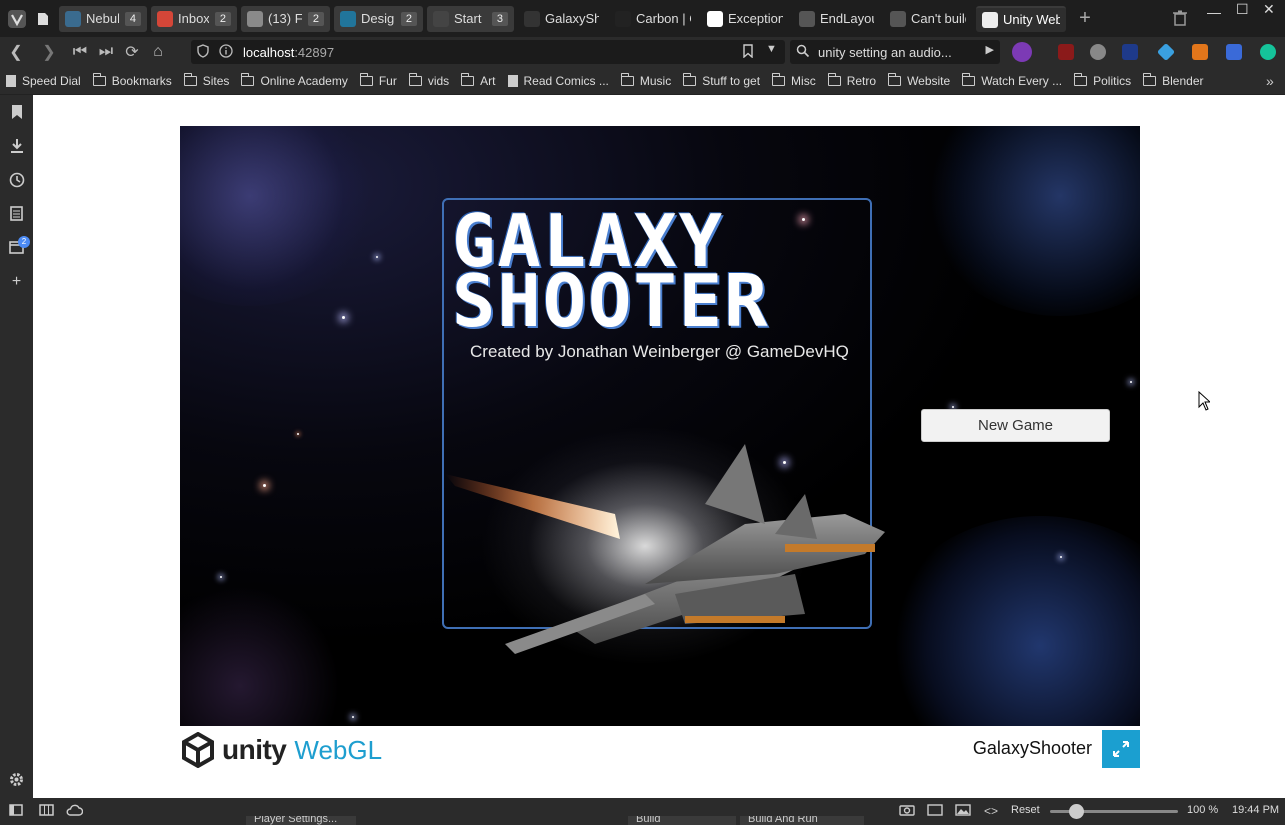 The height and width of the screenshot is (825, 1285). What do you see at coordinates (16, 214) in the screenshot?
I see `notes-icon` at bounding box center [16, 214].